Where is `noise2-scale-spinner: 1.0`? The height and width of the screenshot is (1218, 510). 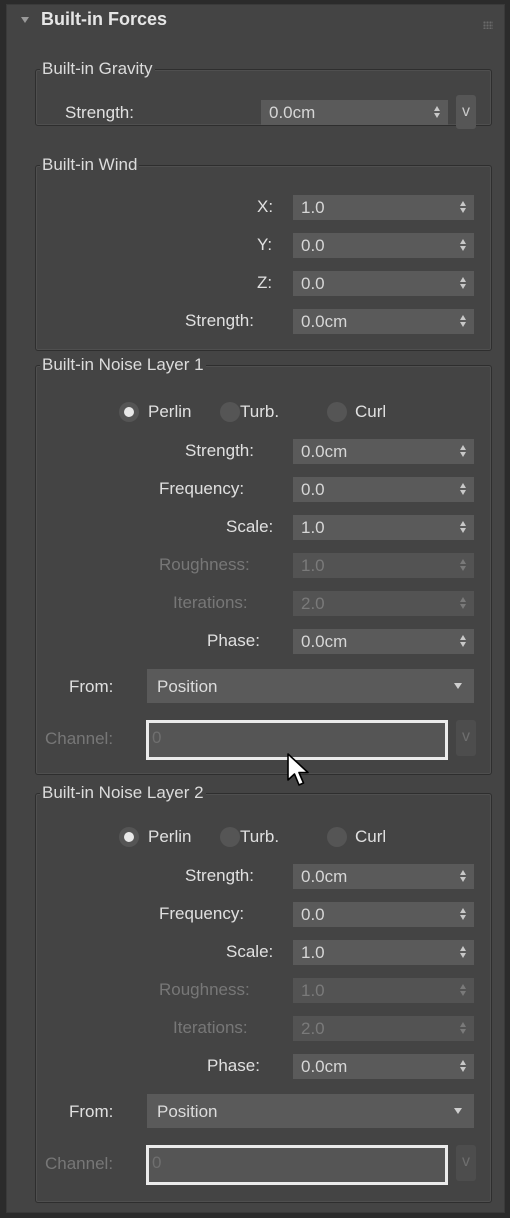 noise2-scale-spinner: 1.0 is located at coordinates (383, 952).